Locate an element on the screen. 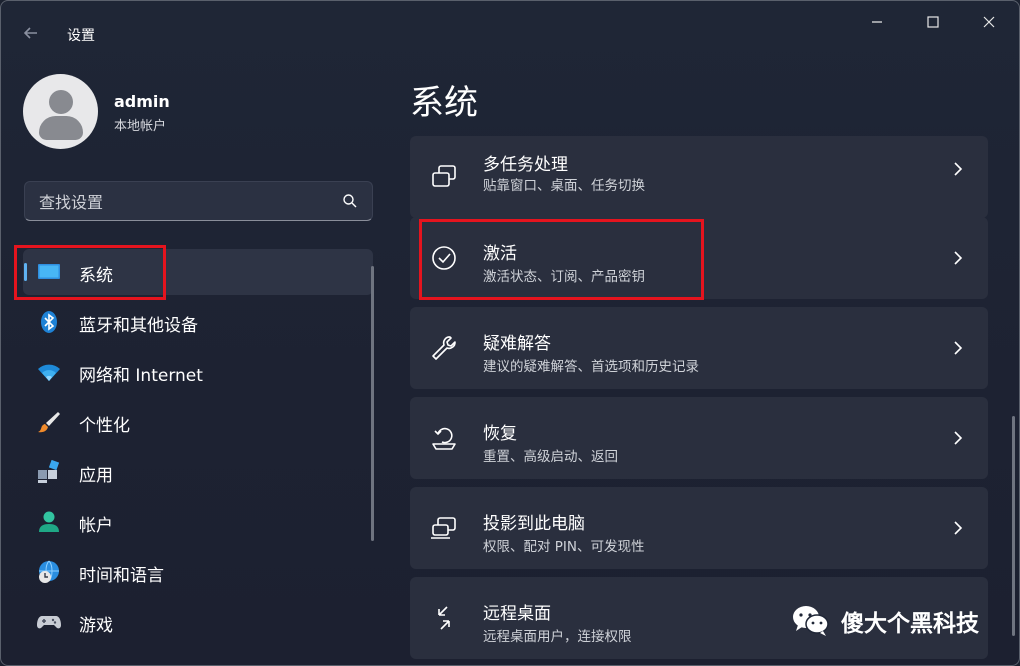 The width and height of the screenshot is (1020, 666). card-title: 远程桌面 is located at coordinates (517, 614).